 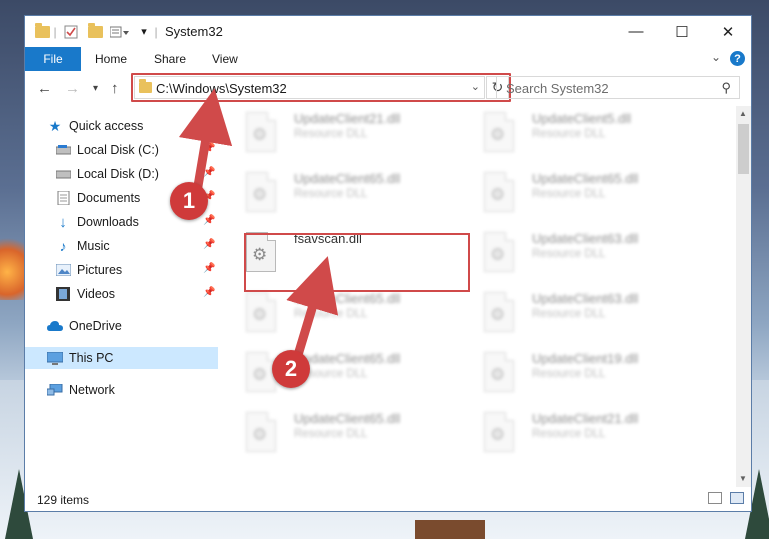 I want to click on annotation-arrows, so click(x=258, y=224).